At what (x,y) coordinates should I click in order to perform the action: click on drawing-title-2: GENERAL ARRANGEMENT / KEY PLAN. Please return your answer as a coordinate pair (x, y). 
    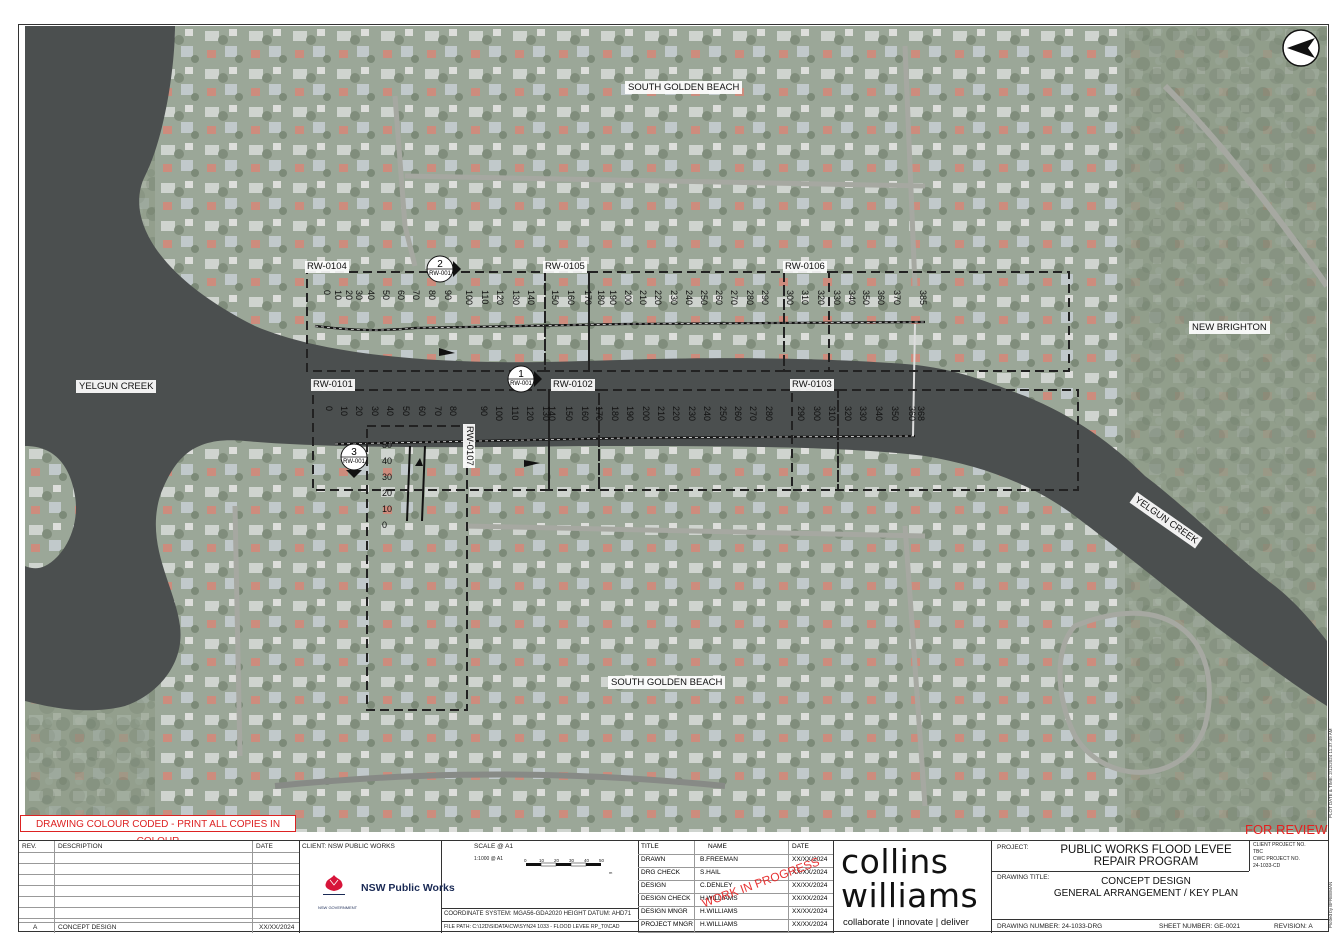
    Looking at the image, I should click on (1146, 893).